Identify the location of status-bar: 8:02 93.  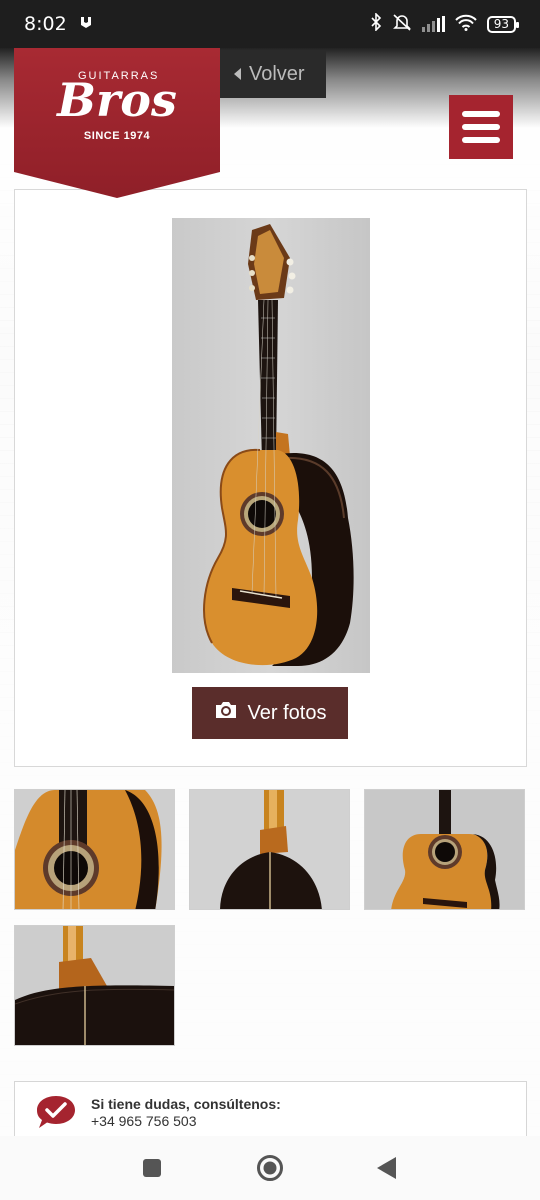
(270, 24).